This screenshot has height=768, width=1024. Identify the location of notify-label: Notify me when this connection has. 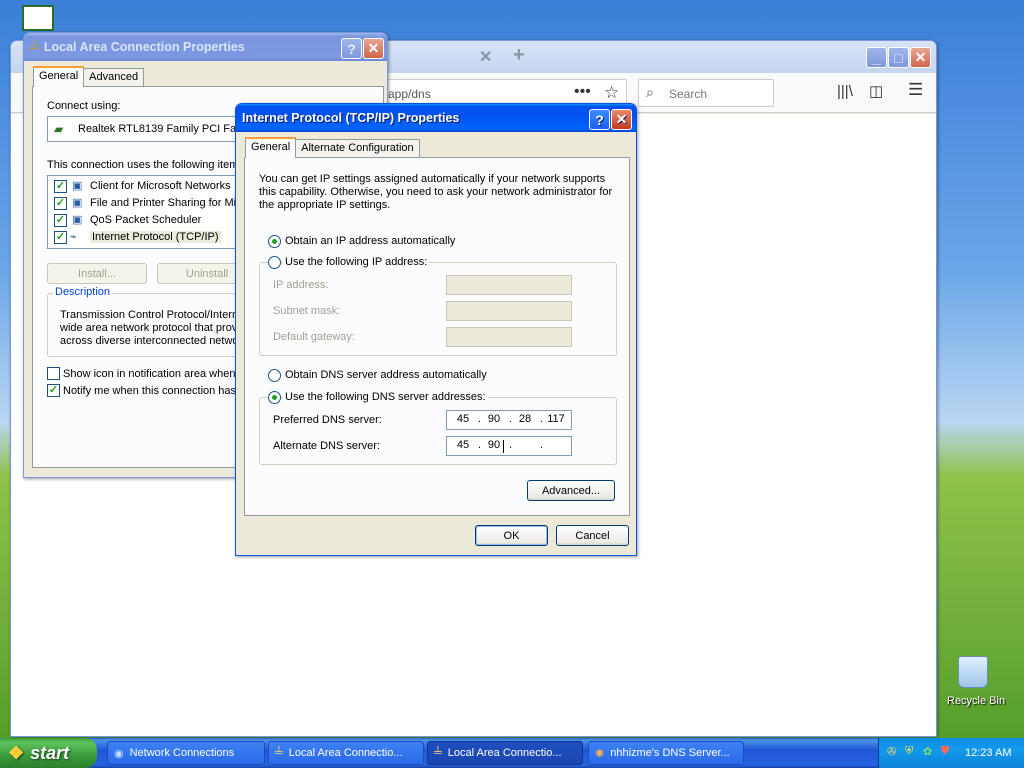
(150, 391).